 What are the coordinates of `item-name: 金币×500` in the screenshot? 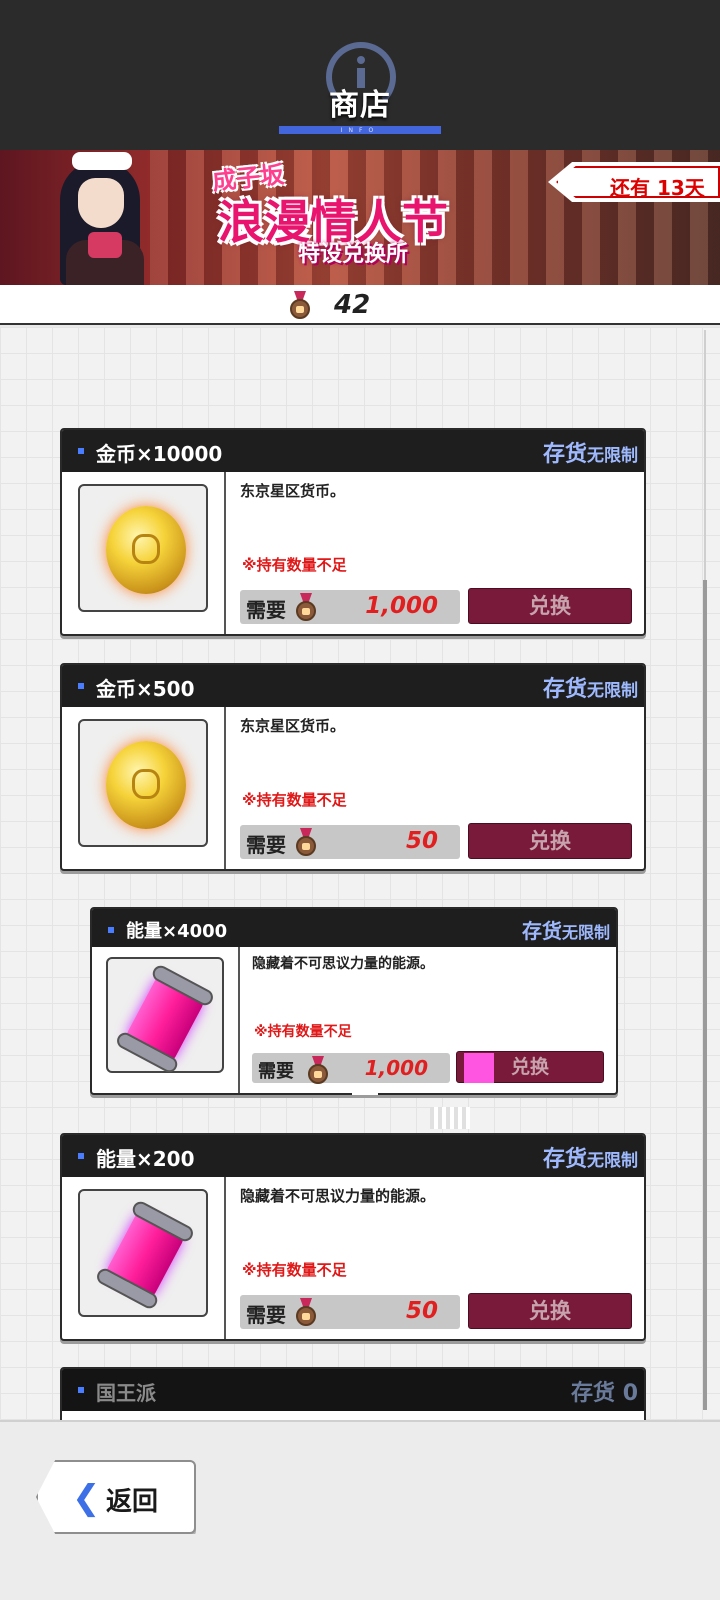 It's located at (145, 689).